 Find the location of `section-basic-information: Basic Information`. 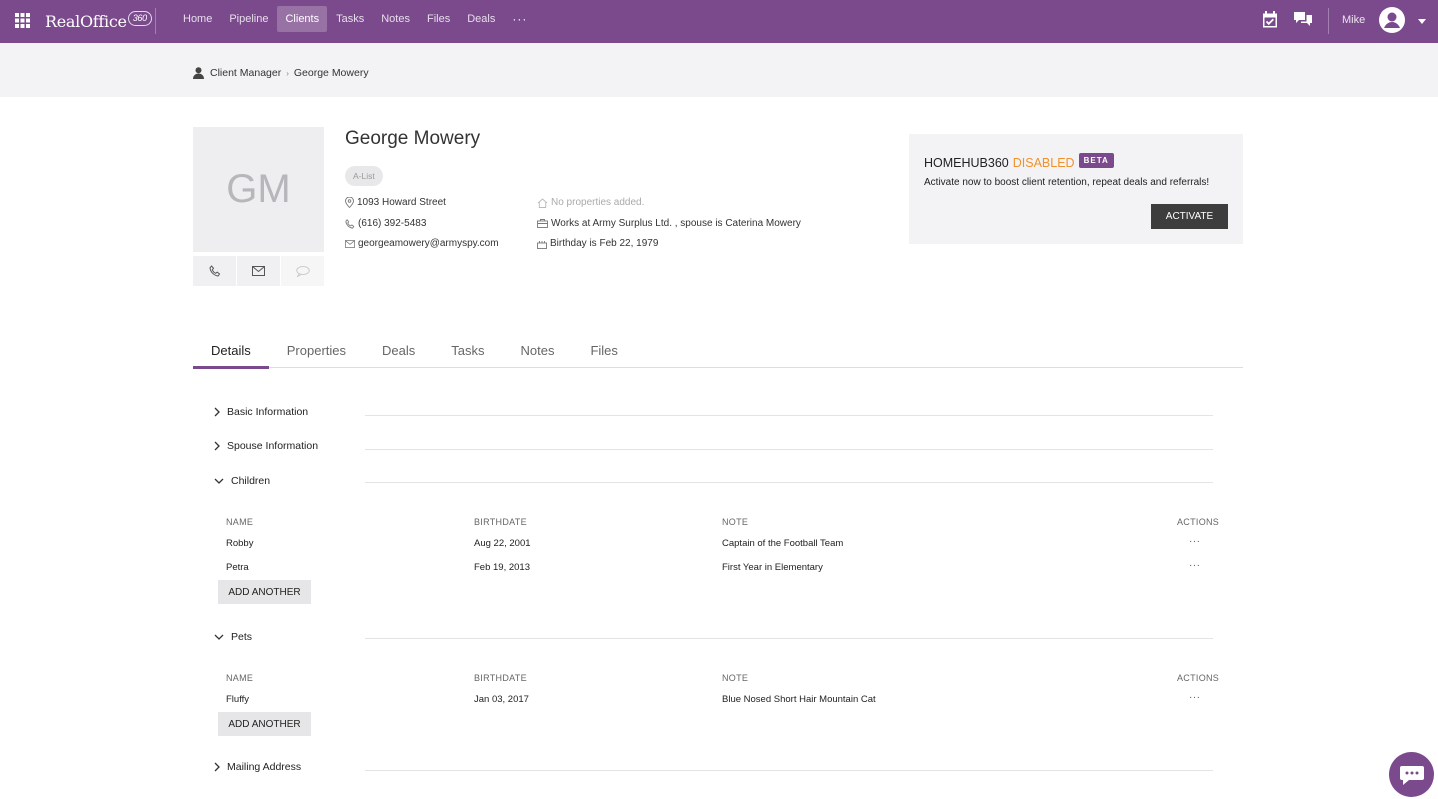

section-basic-information: Basic Information is located at coordinates (261, 412).